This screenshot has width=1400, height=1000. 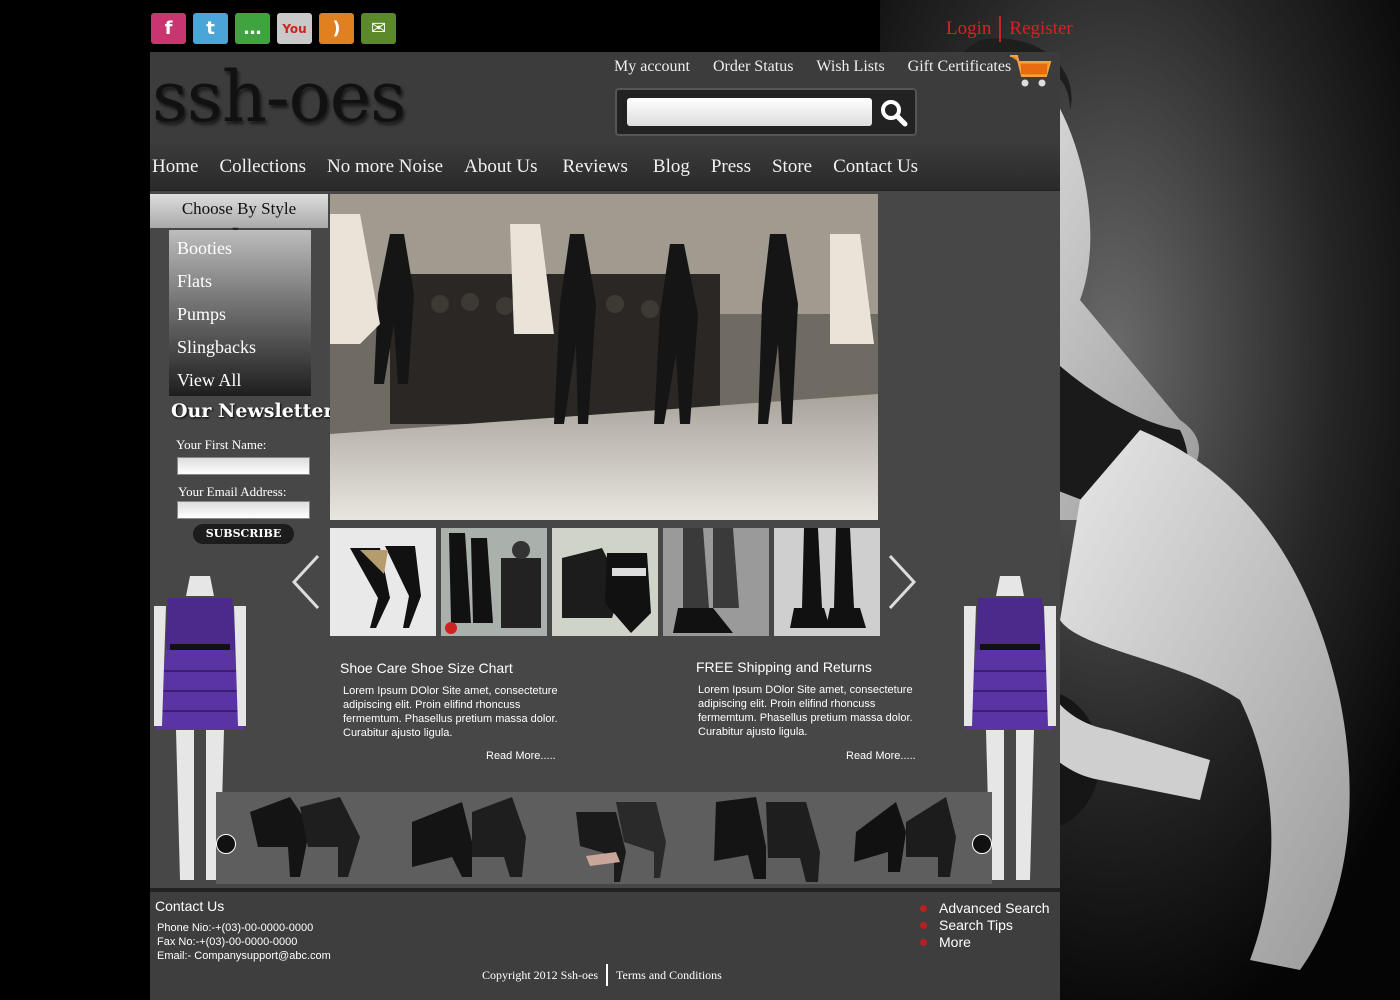 What do you see at coordinates (604, 357) in the screenshot?
I see `runway-hero-image` at bounding box center [604, 357].